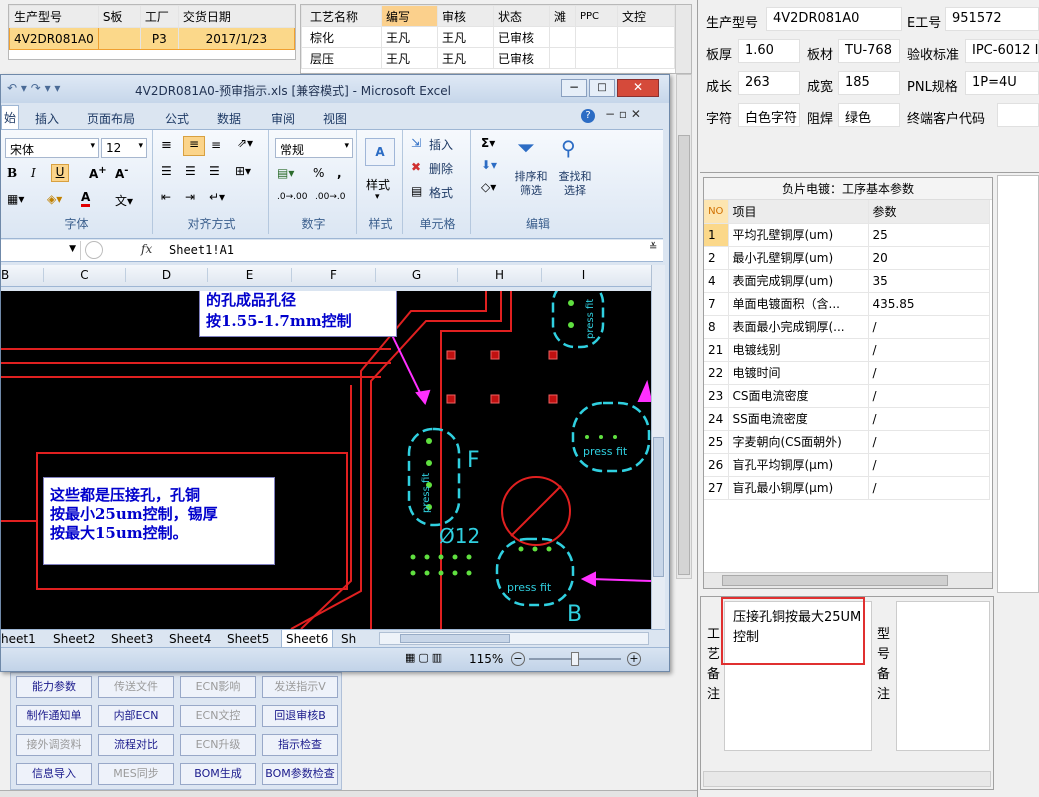 Image resolution: width=1039 pixels, height=797 pixels. What do you see at coordinates (769, 83) in the screenshot?
I see `len-field: 263` at bounding box center [769, 83].